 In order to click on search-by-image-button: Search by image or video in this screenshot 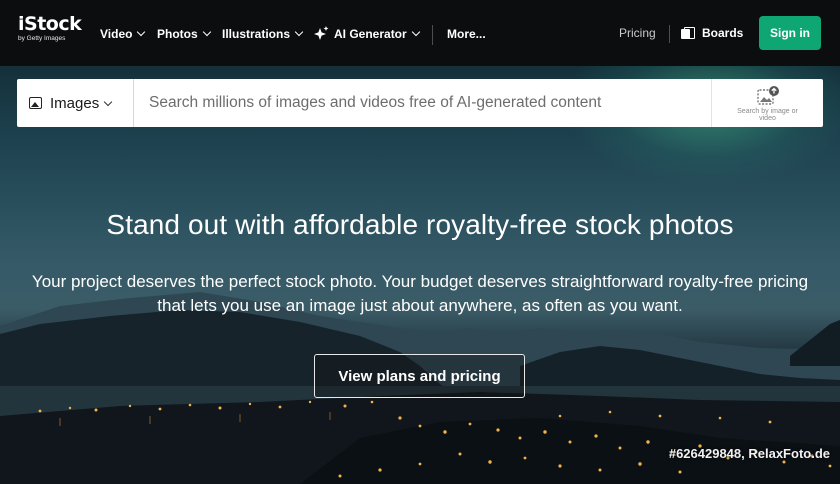, I will do `click(767, 103)`.